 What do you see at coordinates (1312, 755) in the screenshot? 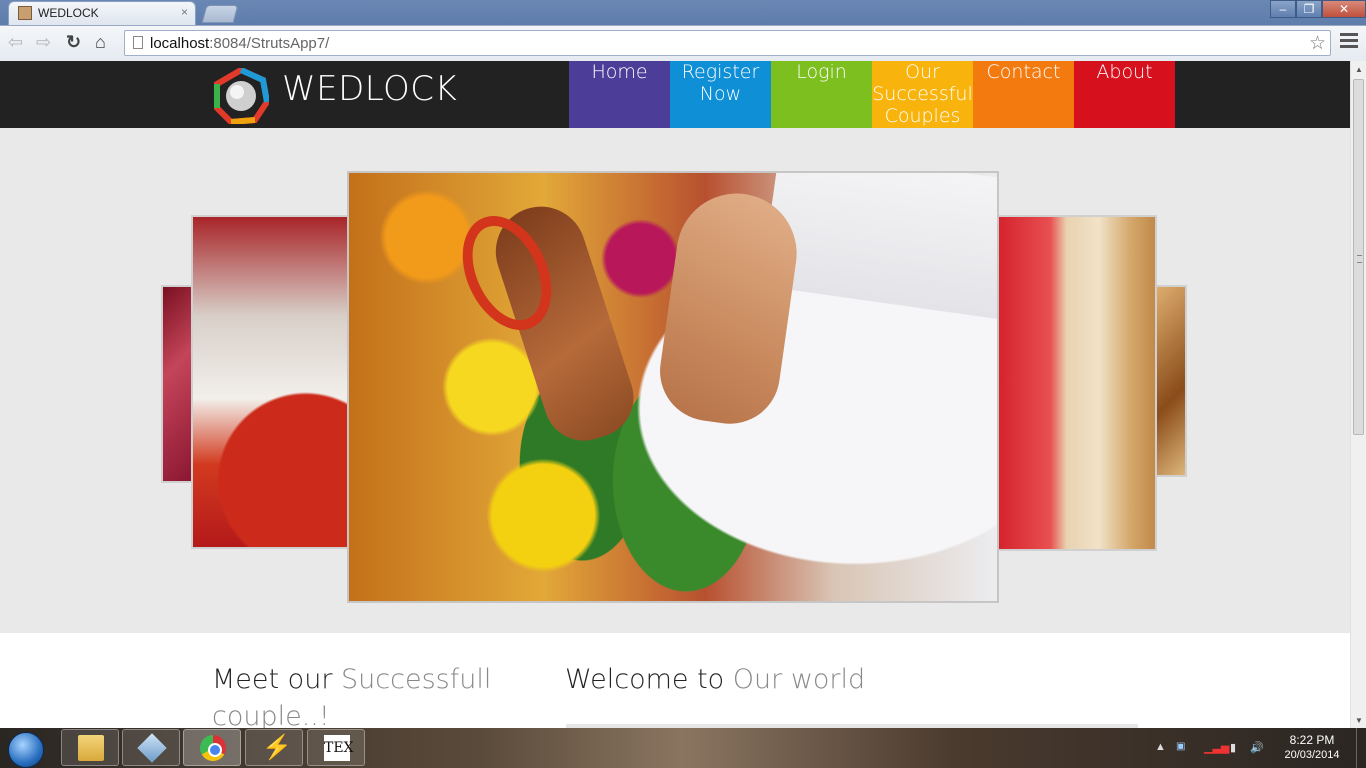
I see `clock-date: 20/03/2014` at bounding box center [1312, 755].